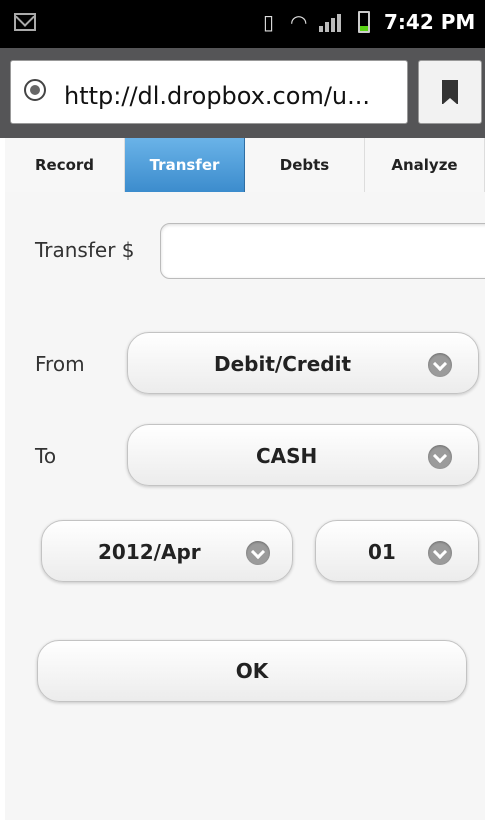 The image size is (485, 820). What do you see at coordinates (397, 551) in the screenshot?
I see `day-select: 01` at bounding box center [397, 551].